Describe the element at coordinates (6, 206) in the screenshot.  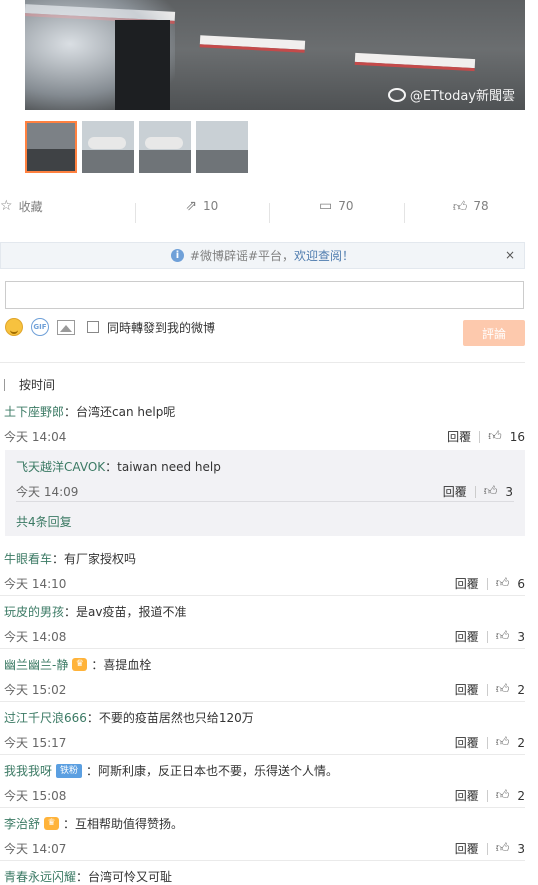
I see `star-icon: ☆` at that location.